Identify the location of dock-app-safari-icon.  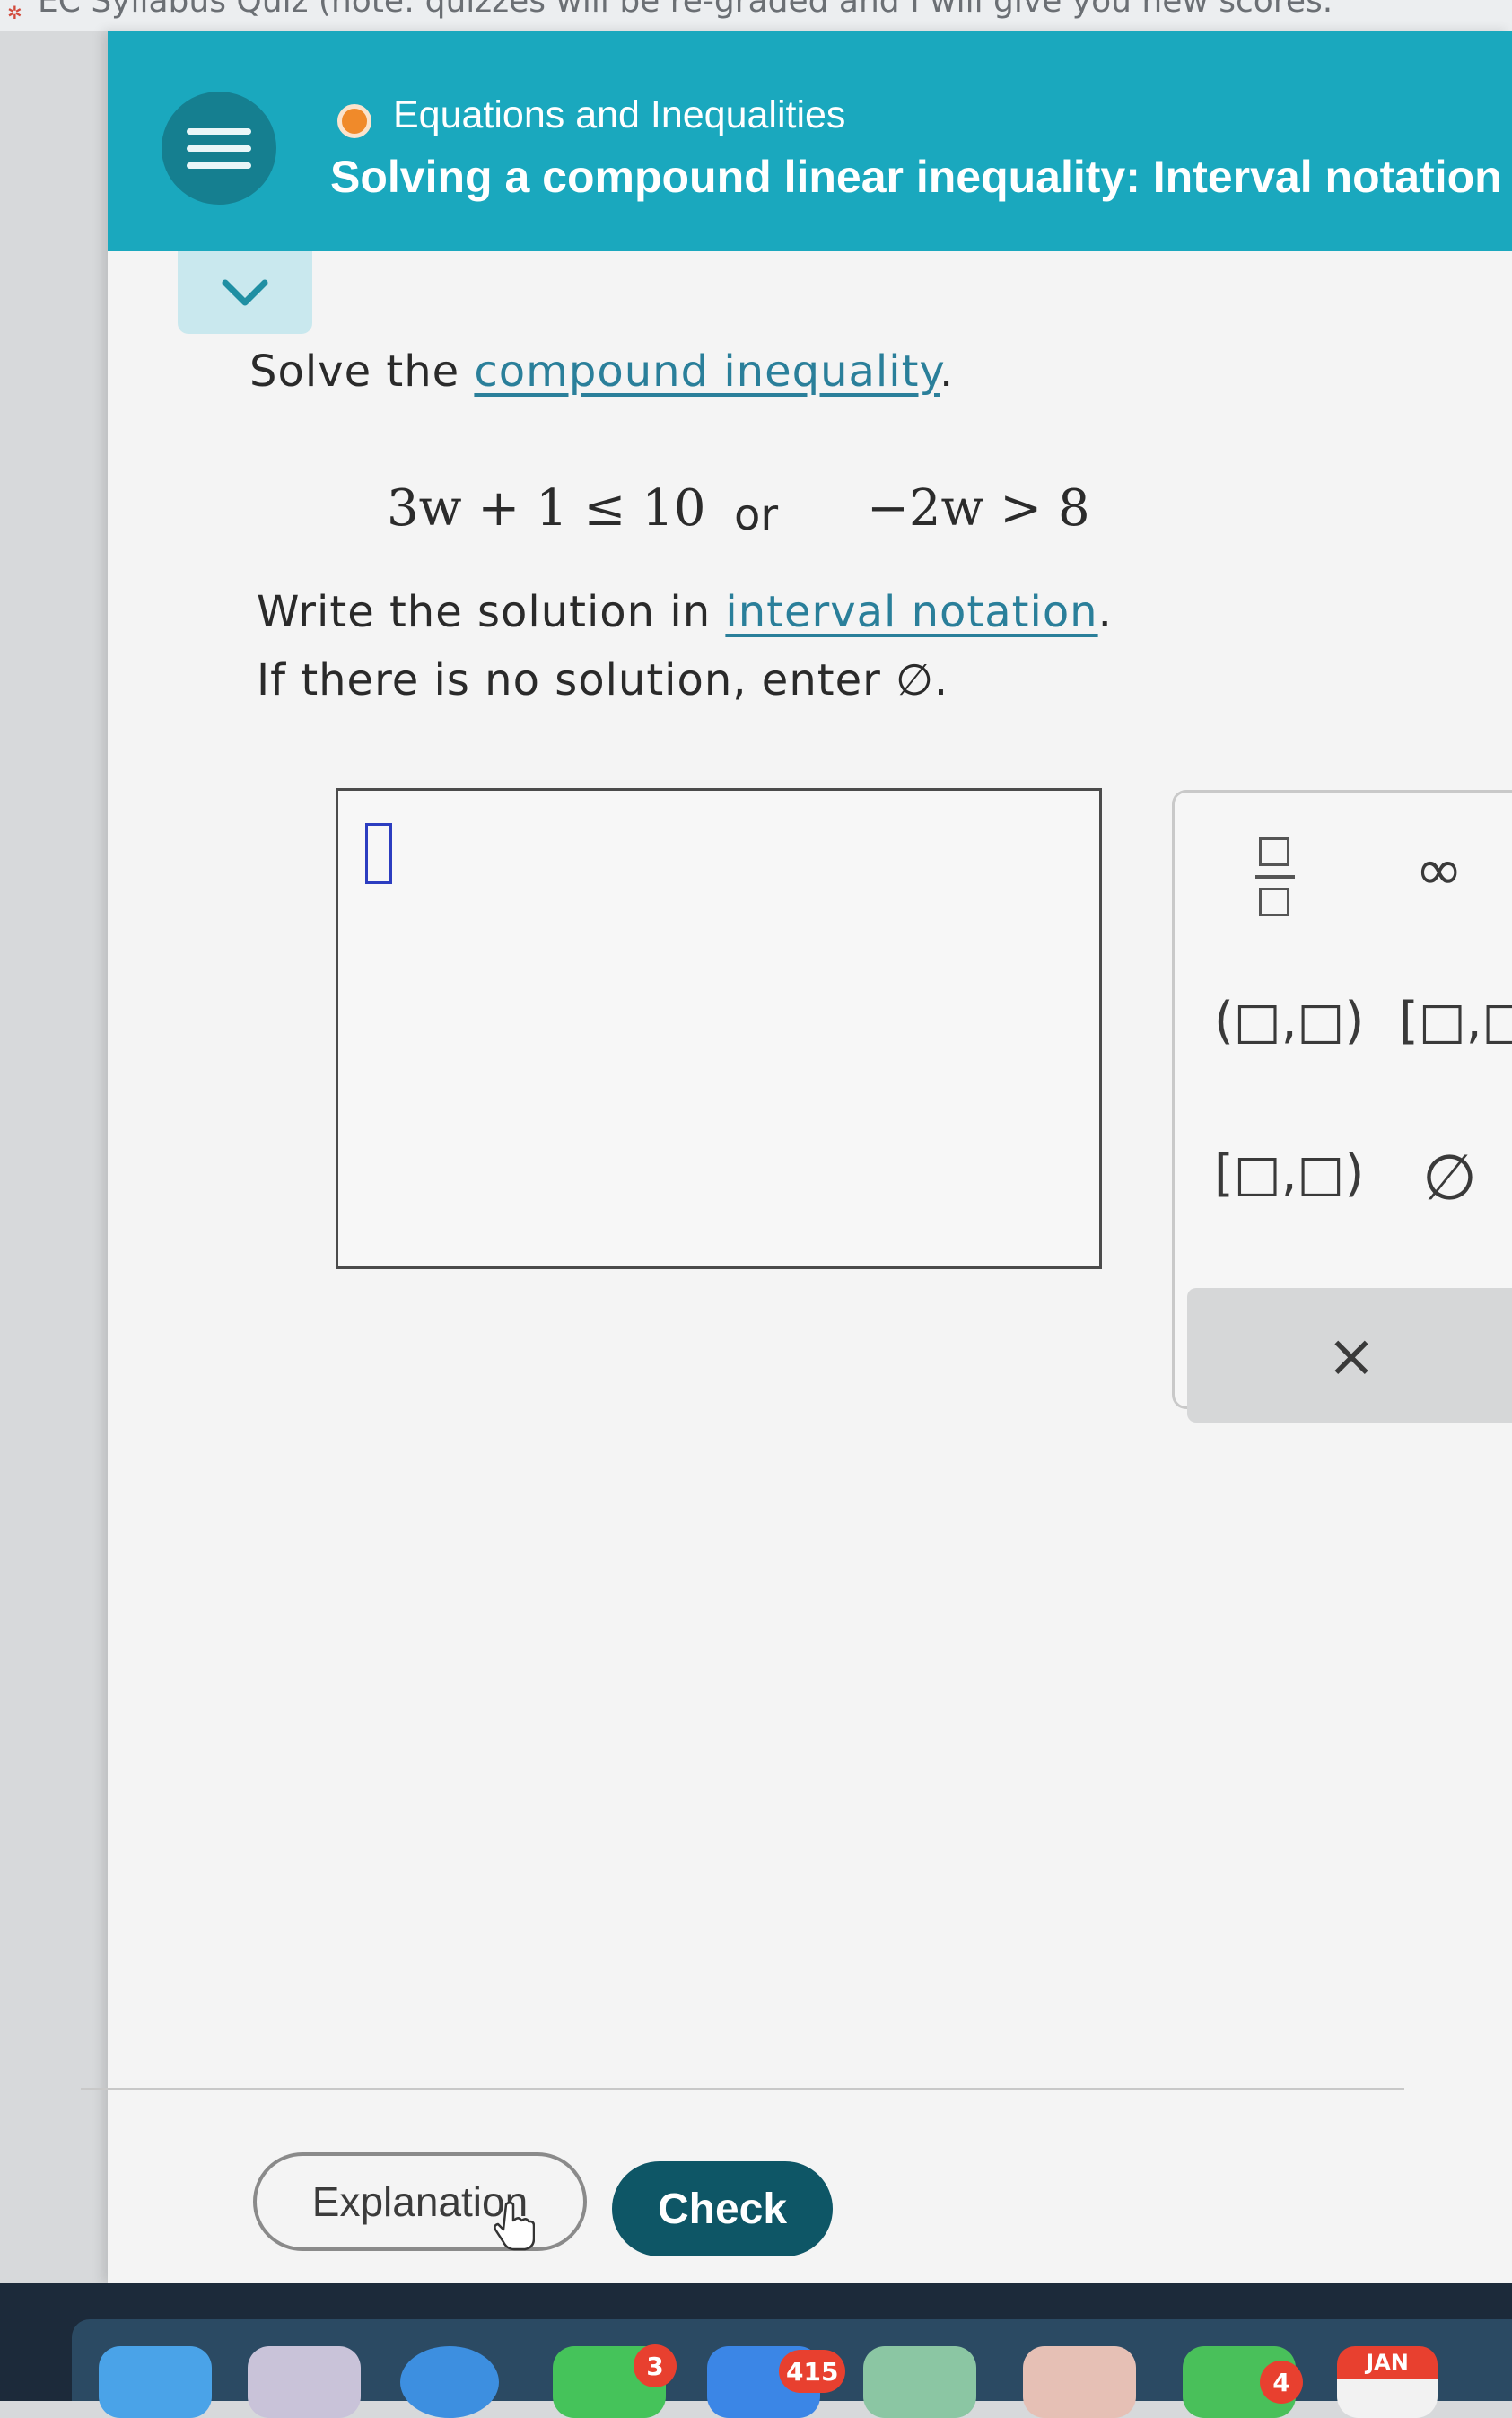
(449, 2382).